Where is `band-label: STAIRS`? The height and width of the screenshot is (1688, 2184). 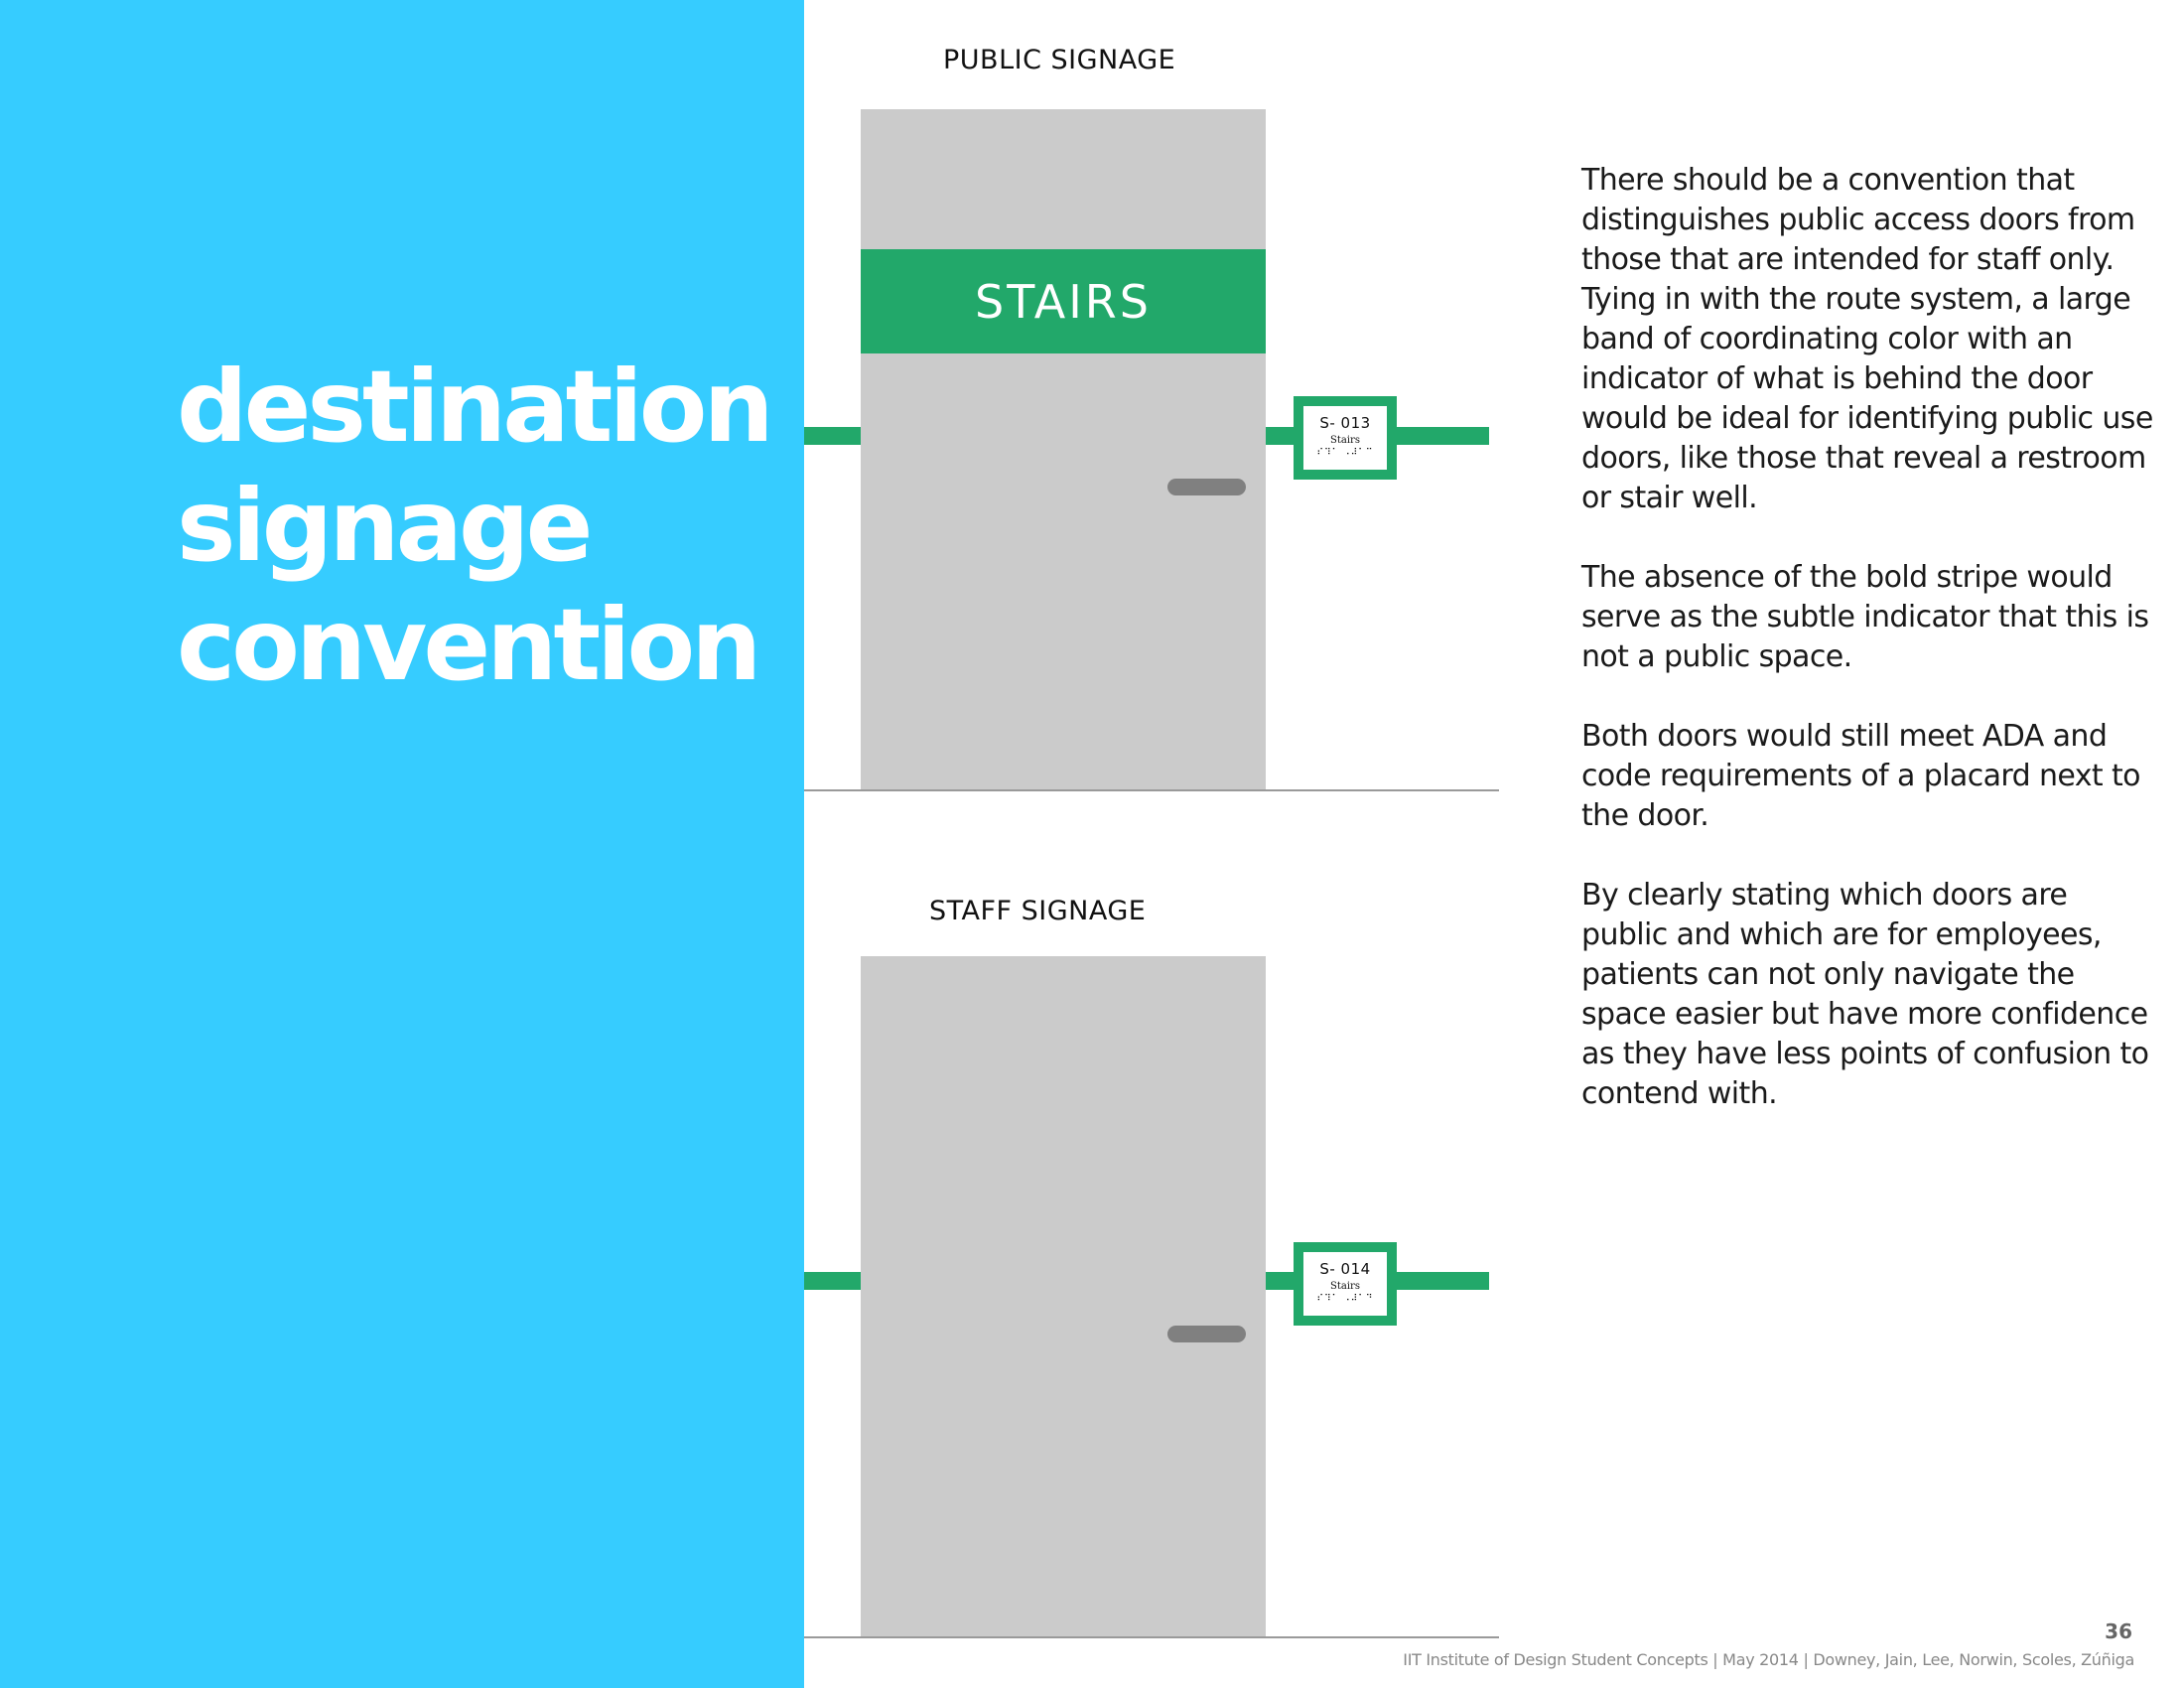
band-label: STAIRS is located at coordinates (1063, 301).